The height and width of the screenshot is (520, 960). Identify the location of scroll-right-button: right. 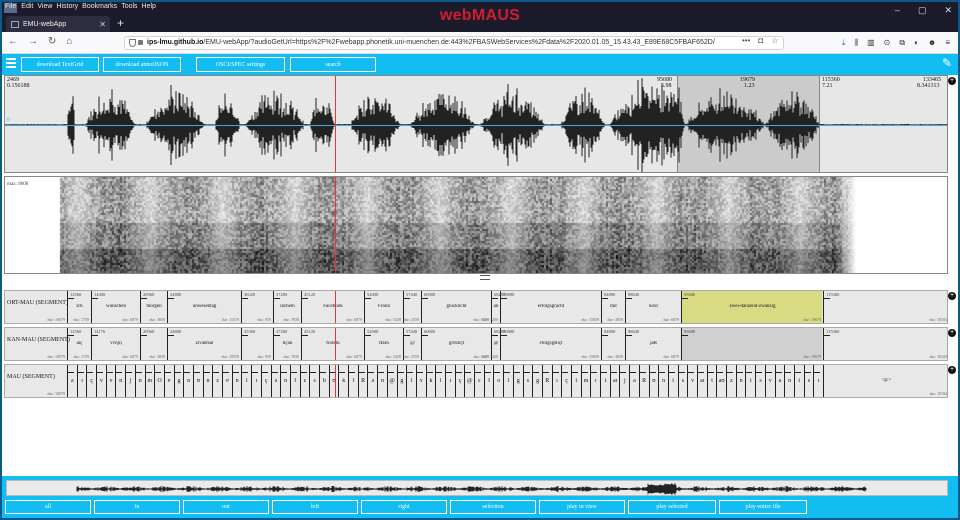
(404, 507).